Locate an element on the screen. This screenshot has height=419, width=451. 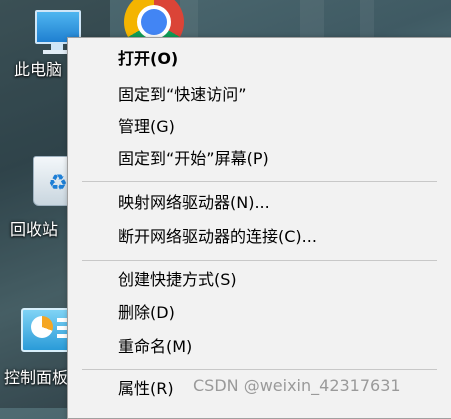
menu-item-open: 打开(O) is located at coordinates (259, 59).